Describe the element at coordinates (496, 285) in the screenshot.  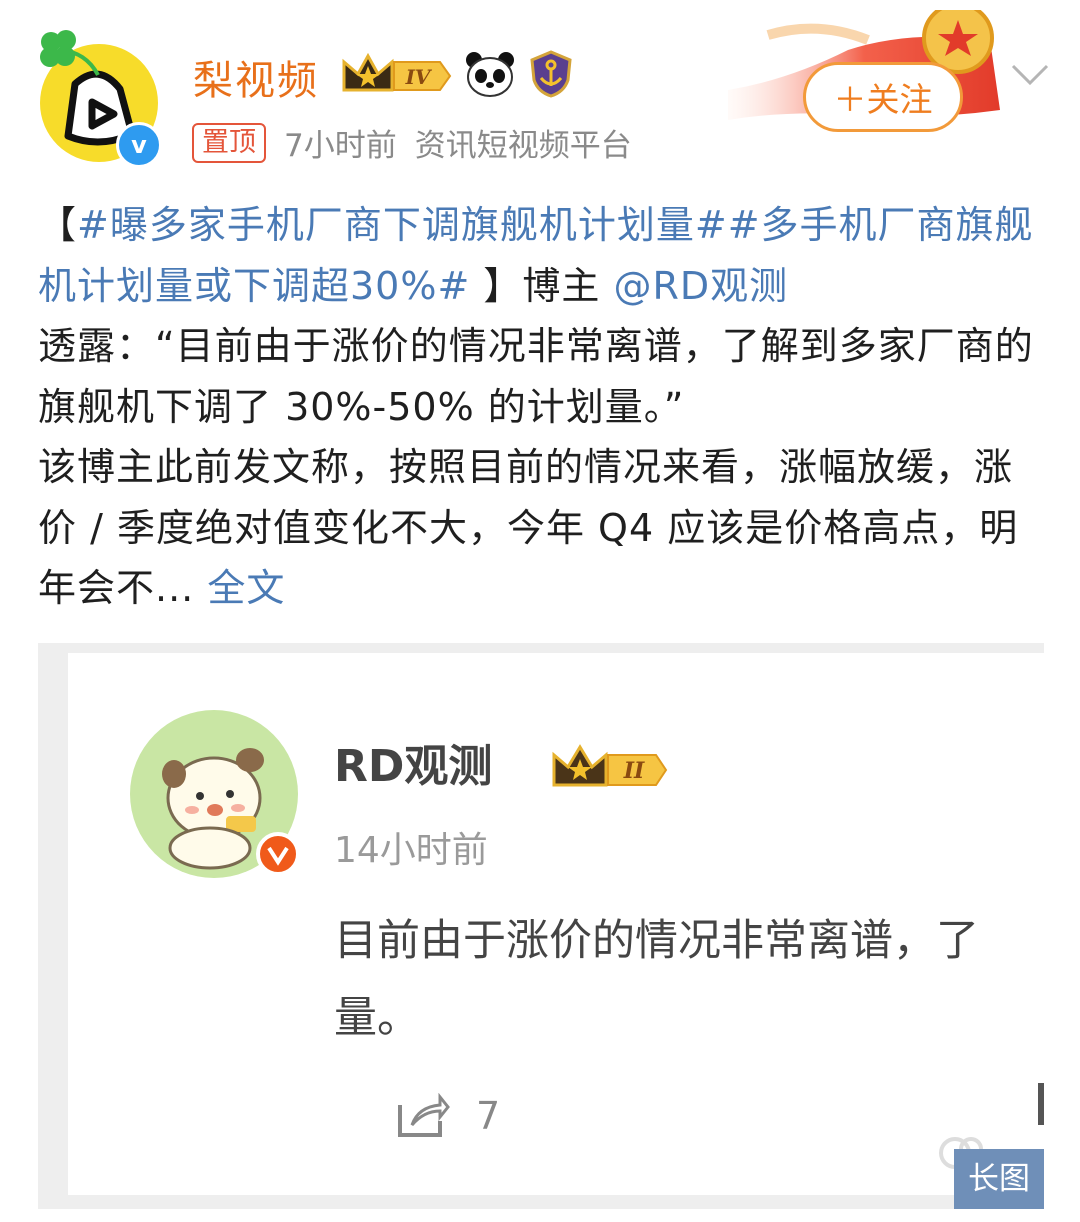
I see `close-bracket: 】` at that location.